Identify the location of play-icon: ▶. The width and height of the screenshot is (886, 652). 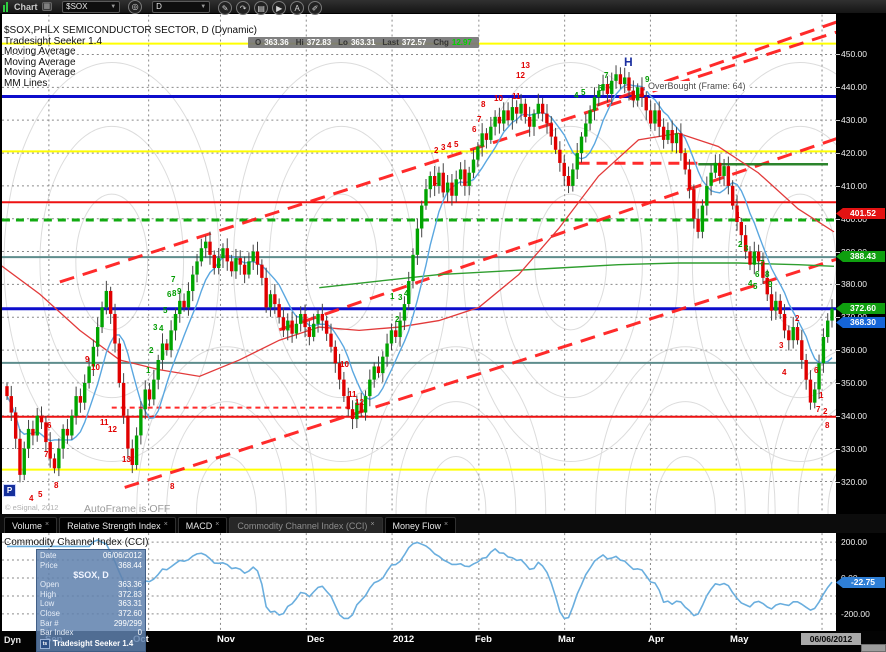
(279, 8).